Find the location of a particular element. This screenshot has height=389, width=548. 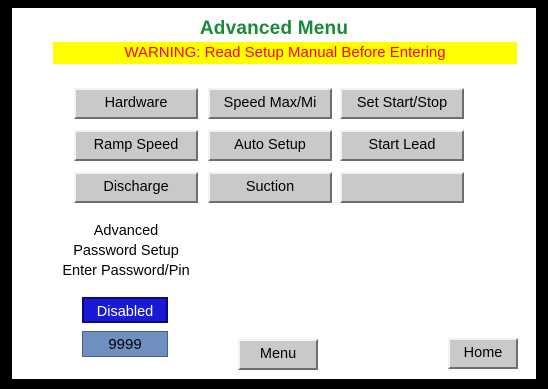

home-button: Home is located at coordinates (483, 353).